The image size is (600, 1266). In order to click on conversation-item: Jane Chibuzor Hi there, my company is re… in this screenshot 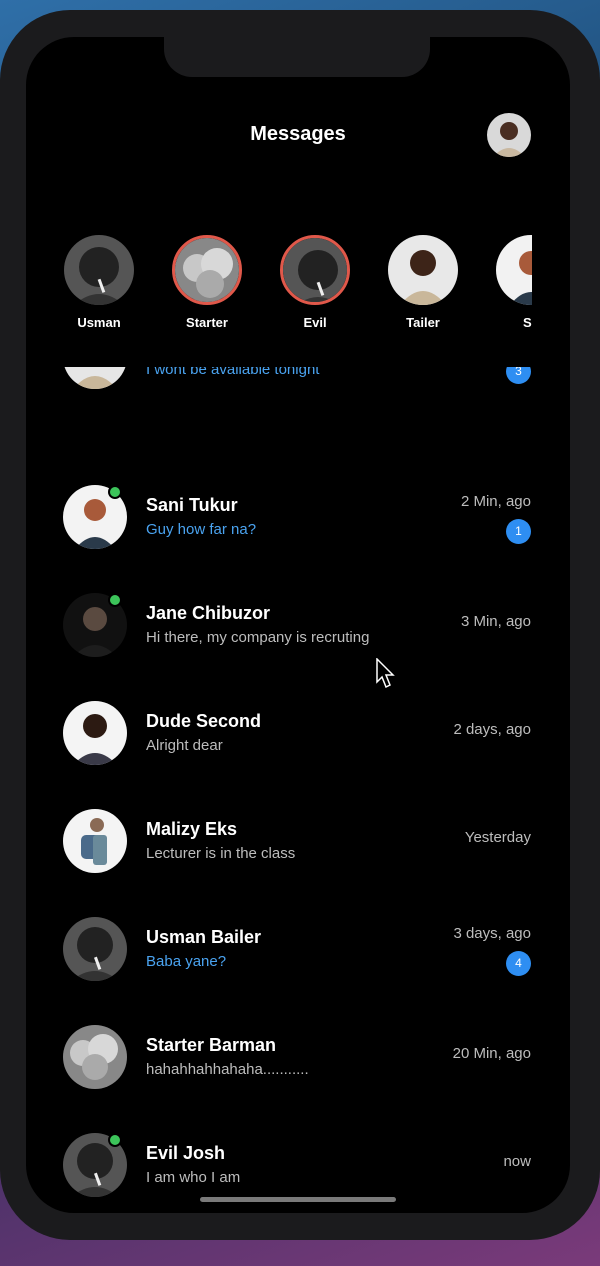, I will do `click(298, 647)`.